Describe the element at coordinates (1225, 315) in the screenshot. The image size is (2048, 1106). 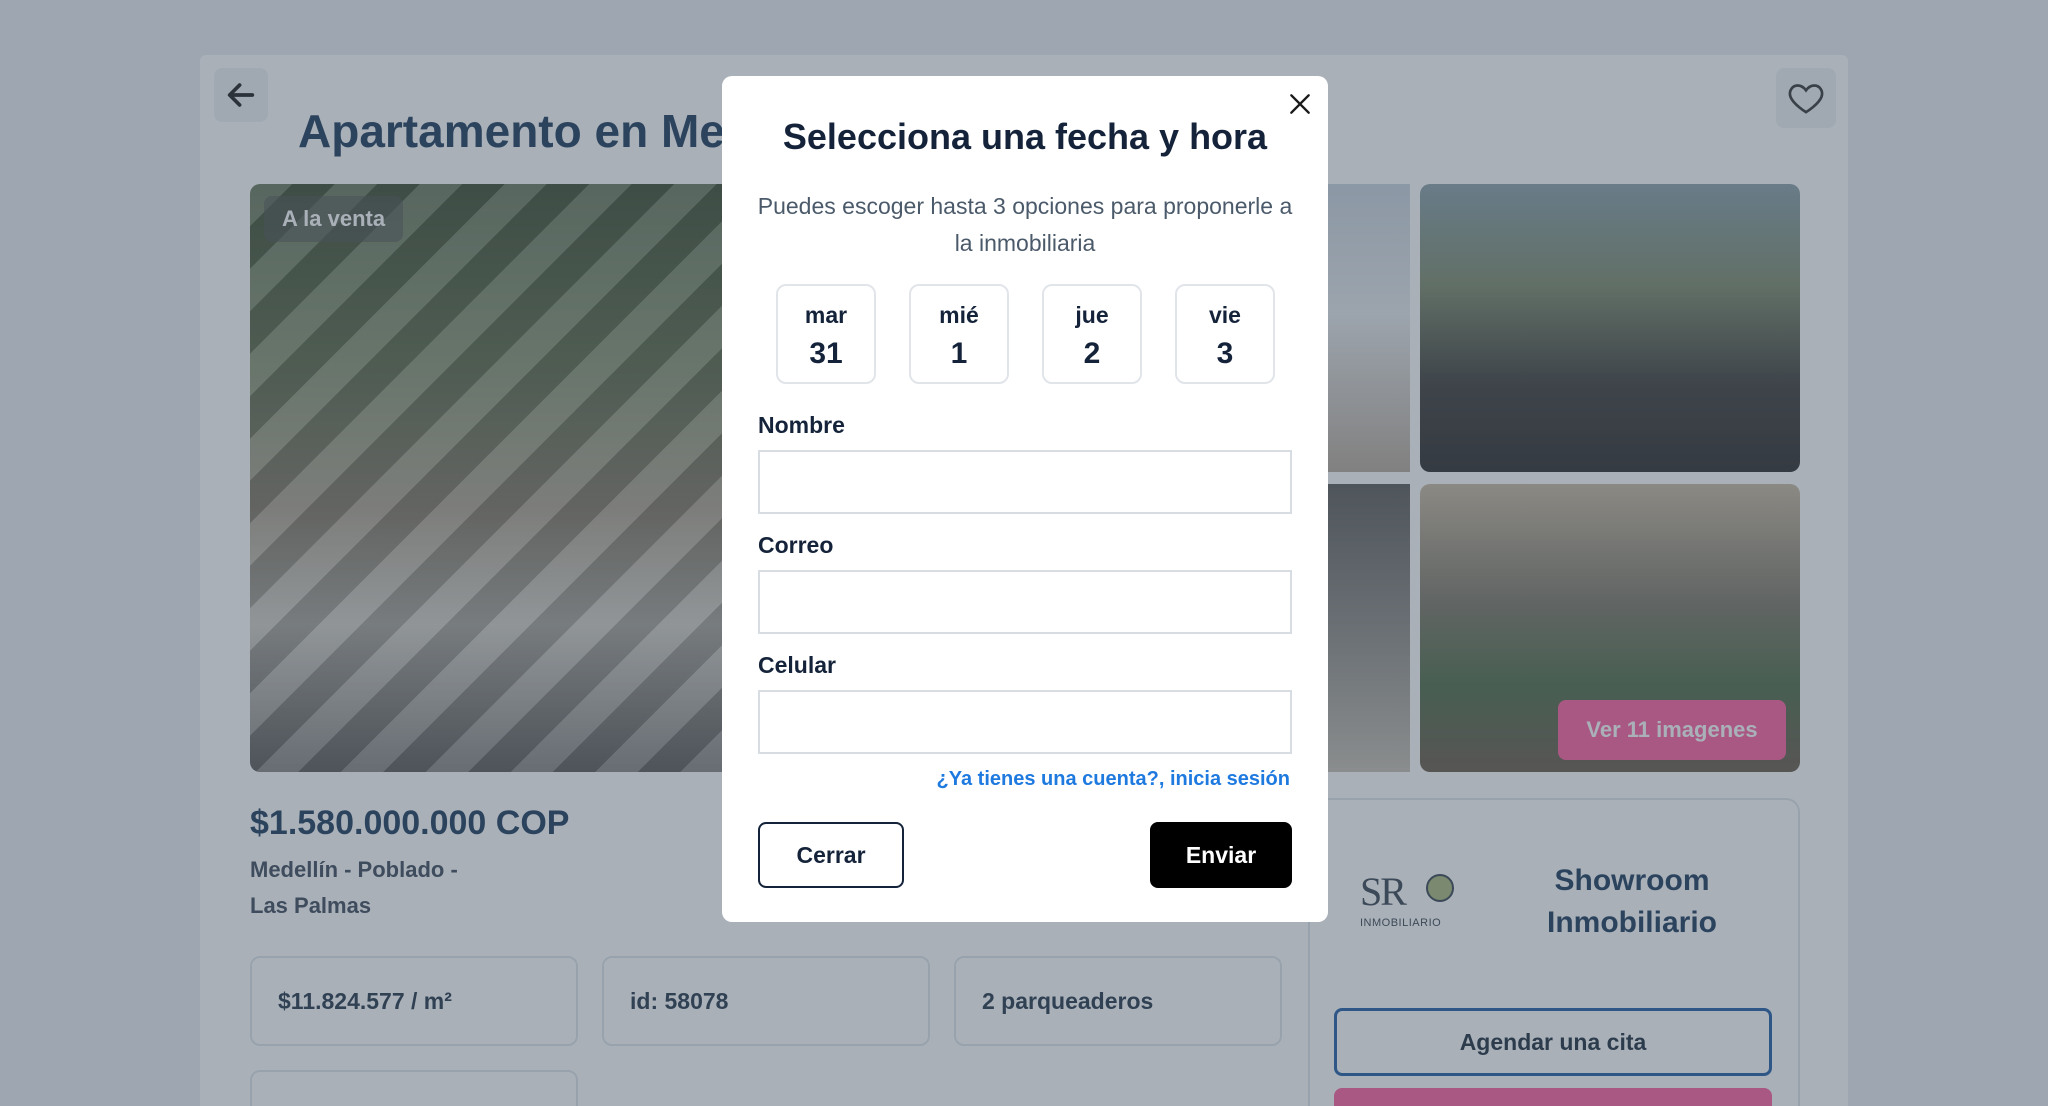
I see `date-weekday: vie` at that location.